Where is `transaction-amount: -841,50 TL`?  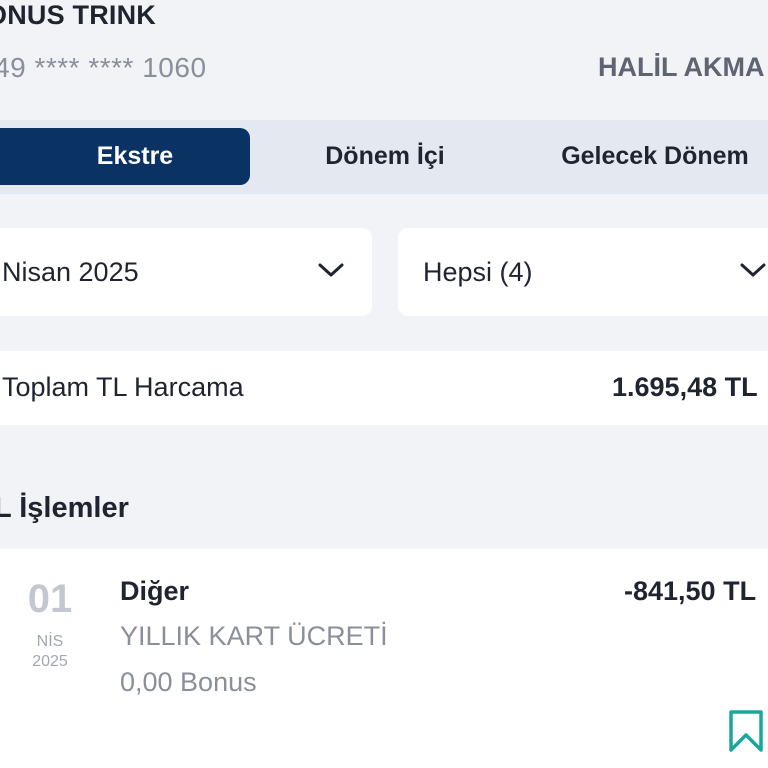
transaction-amount: -841,50 TL is located at coordinates (690, 591).